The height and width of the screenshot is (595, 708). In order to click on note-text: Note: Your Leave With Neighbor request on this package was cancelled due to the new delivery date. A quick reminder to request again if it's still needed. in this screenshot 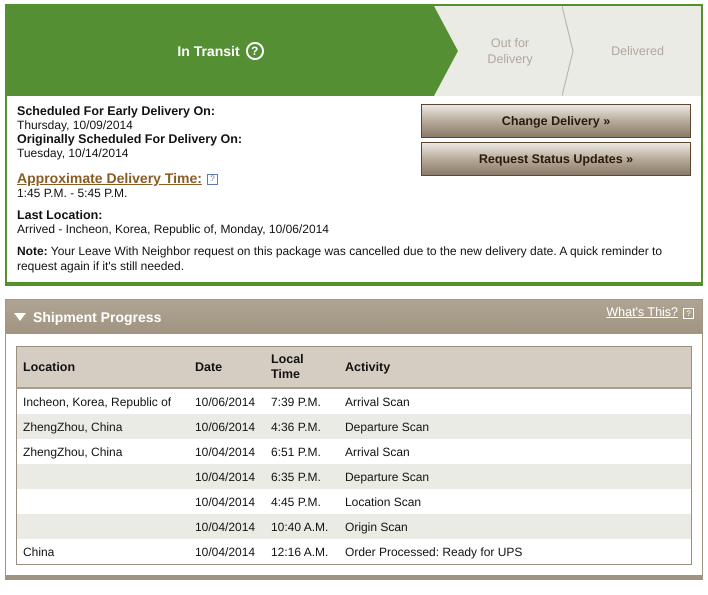, I will do `click(340, 259)`.